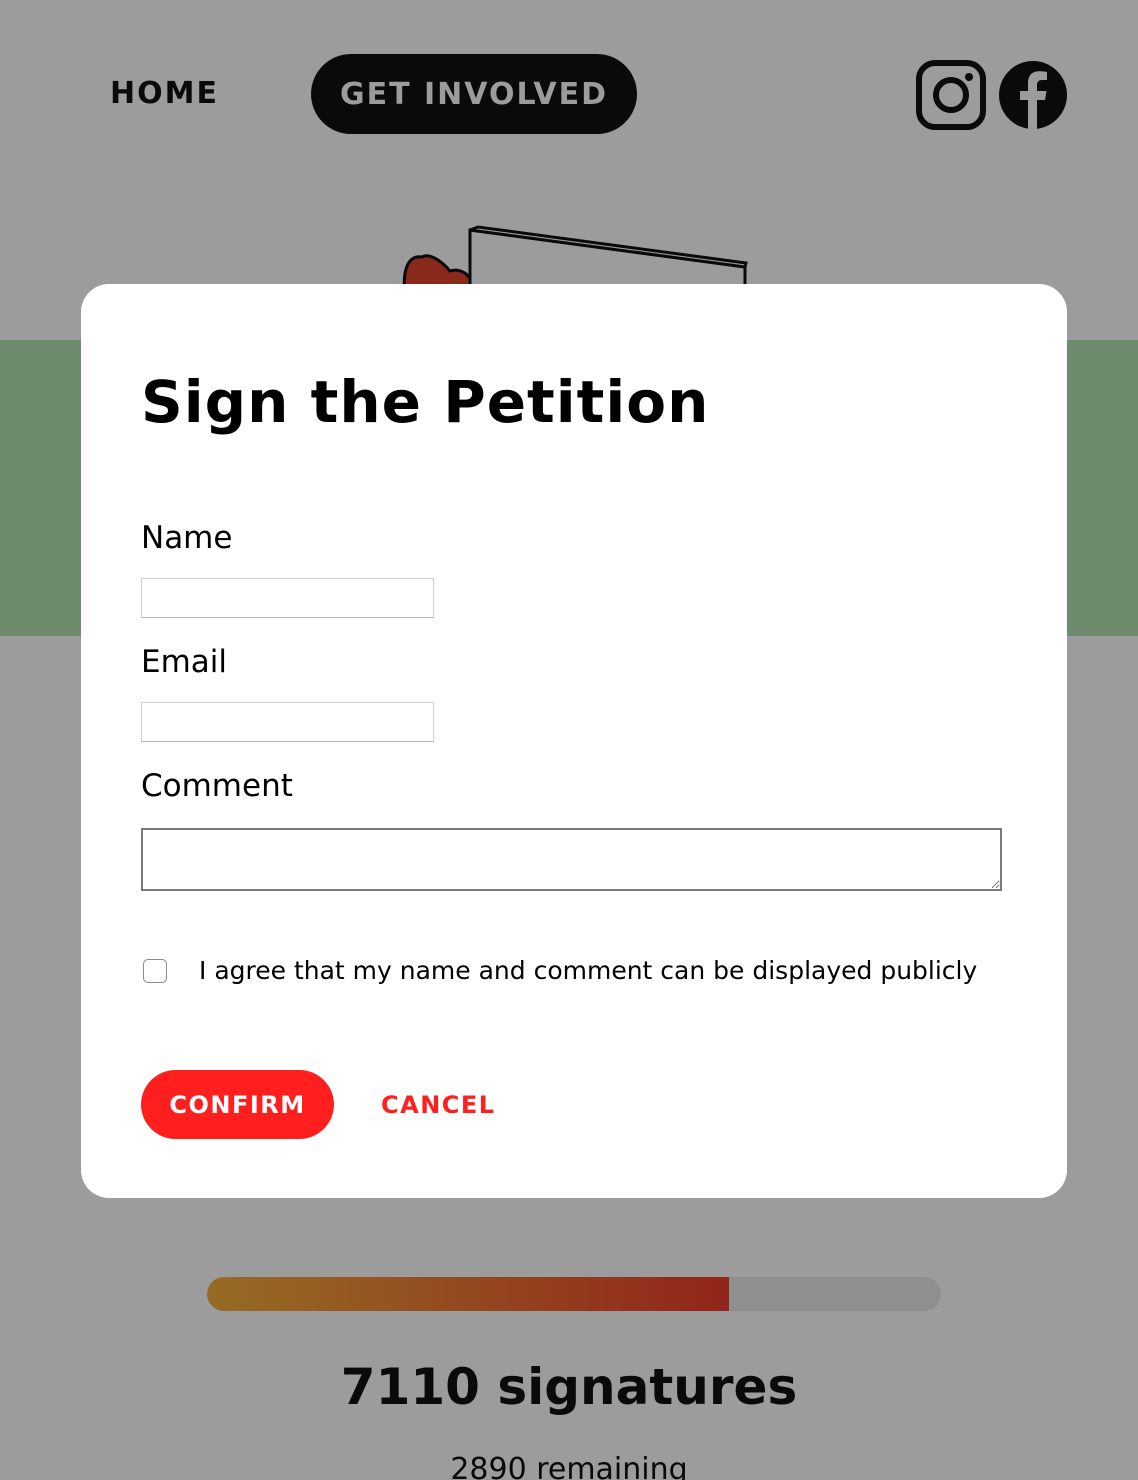 The width and height of the screenshot is (1138, 1480). I want to click on cancel-button: CANCEL, so click(441, 1104).